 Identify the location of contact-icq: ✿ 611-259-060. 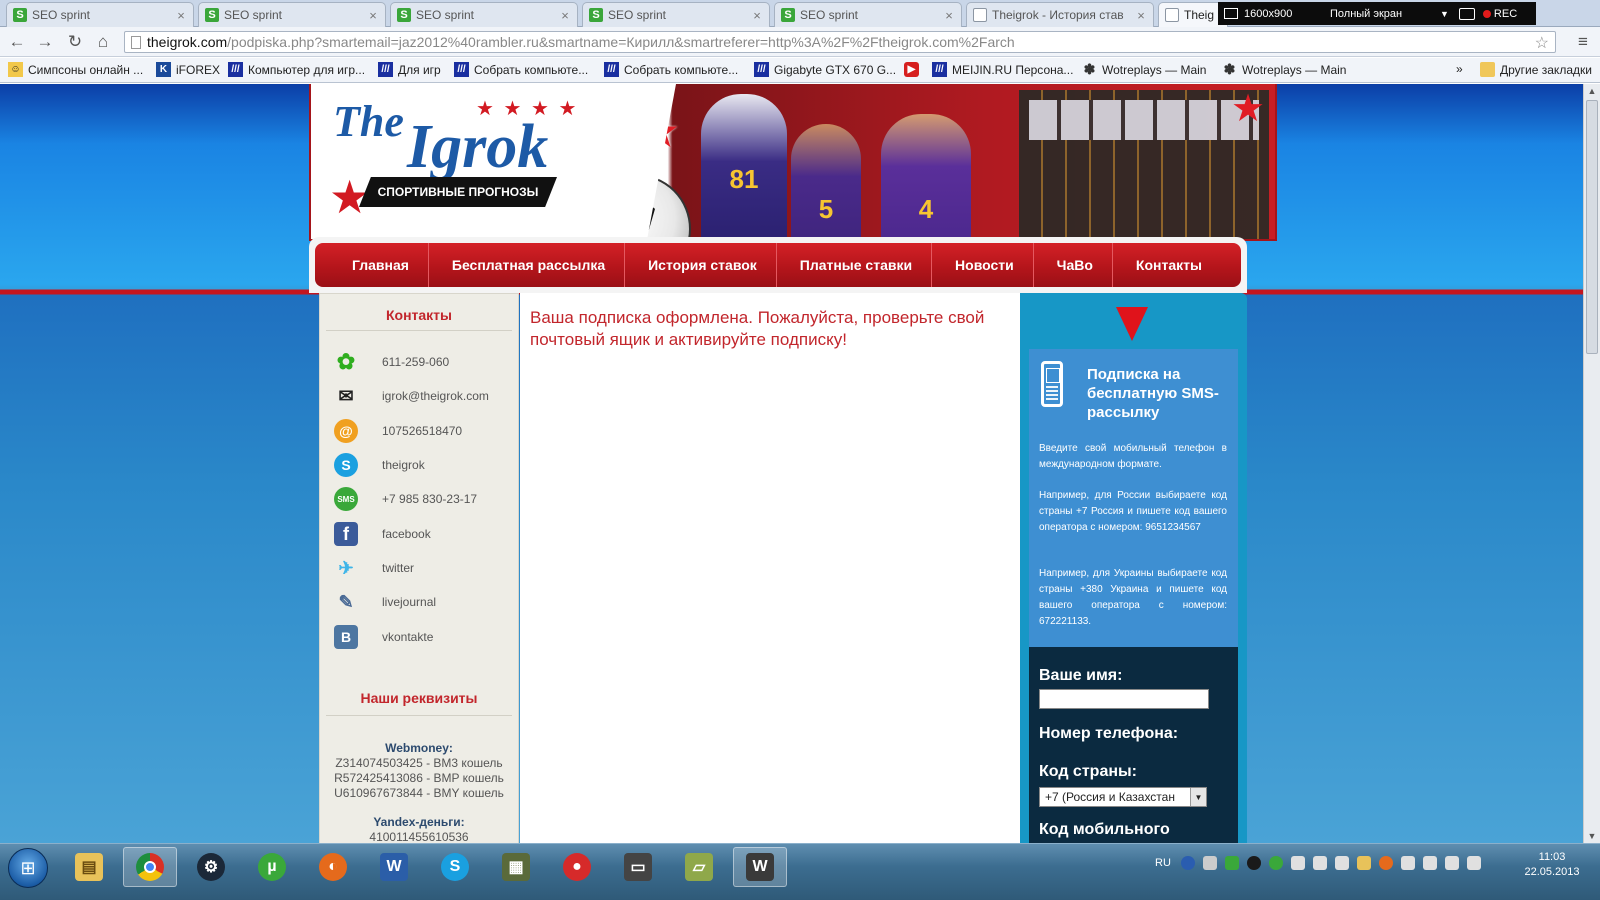
(391, 362).